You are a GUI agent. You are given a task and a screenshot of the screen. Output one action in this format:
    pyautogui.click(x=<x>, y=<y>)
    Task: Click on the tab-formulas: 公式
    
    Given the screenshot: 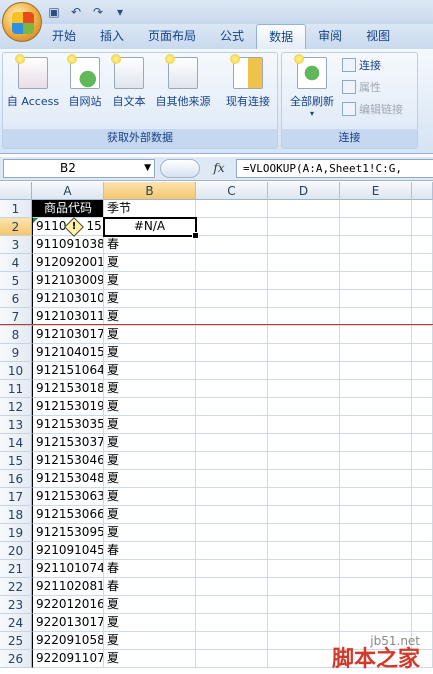 What is the action you would take?
    pyautogui.click(x=232, y=36)
    